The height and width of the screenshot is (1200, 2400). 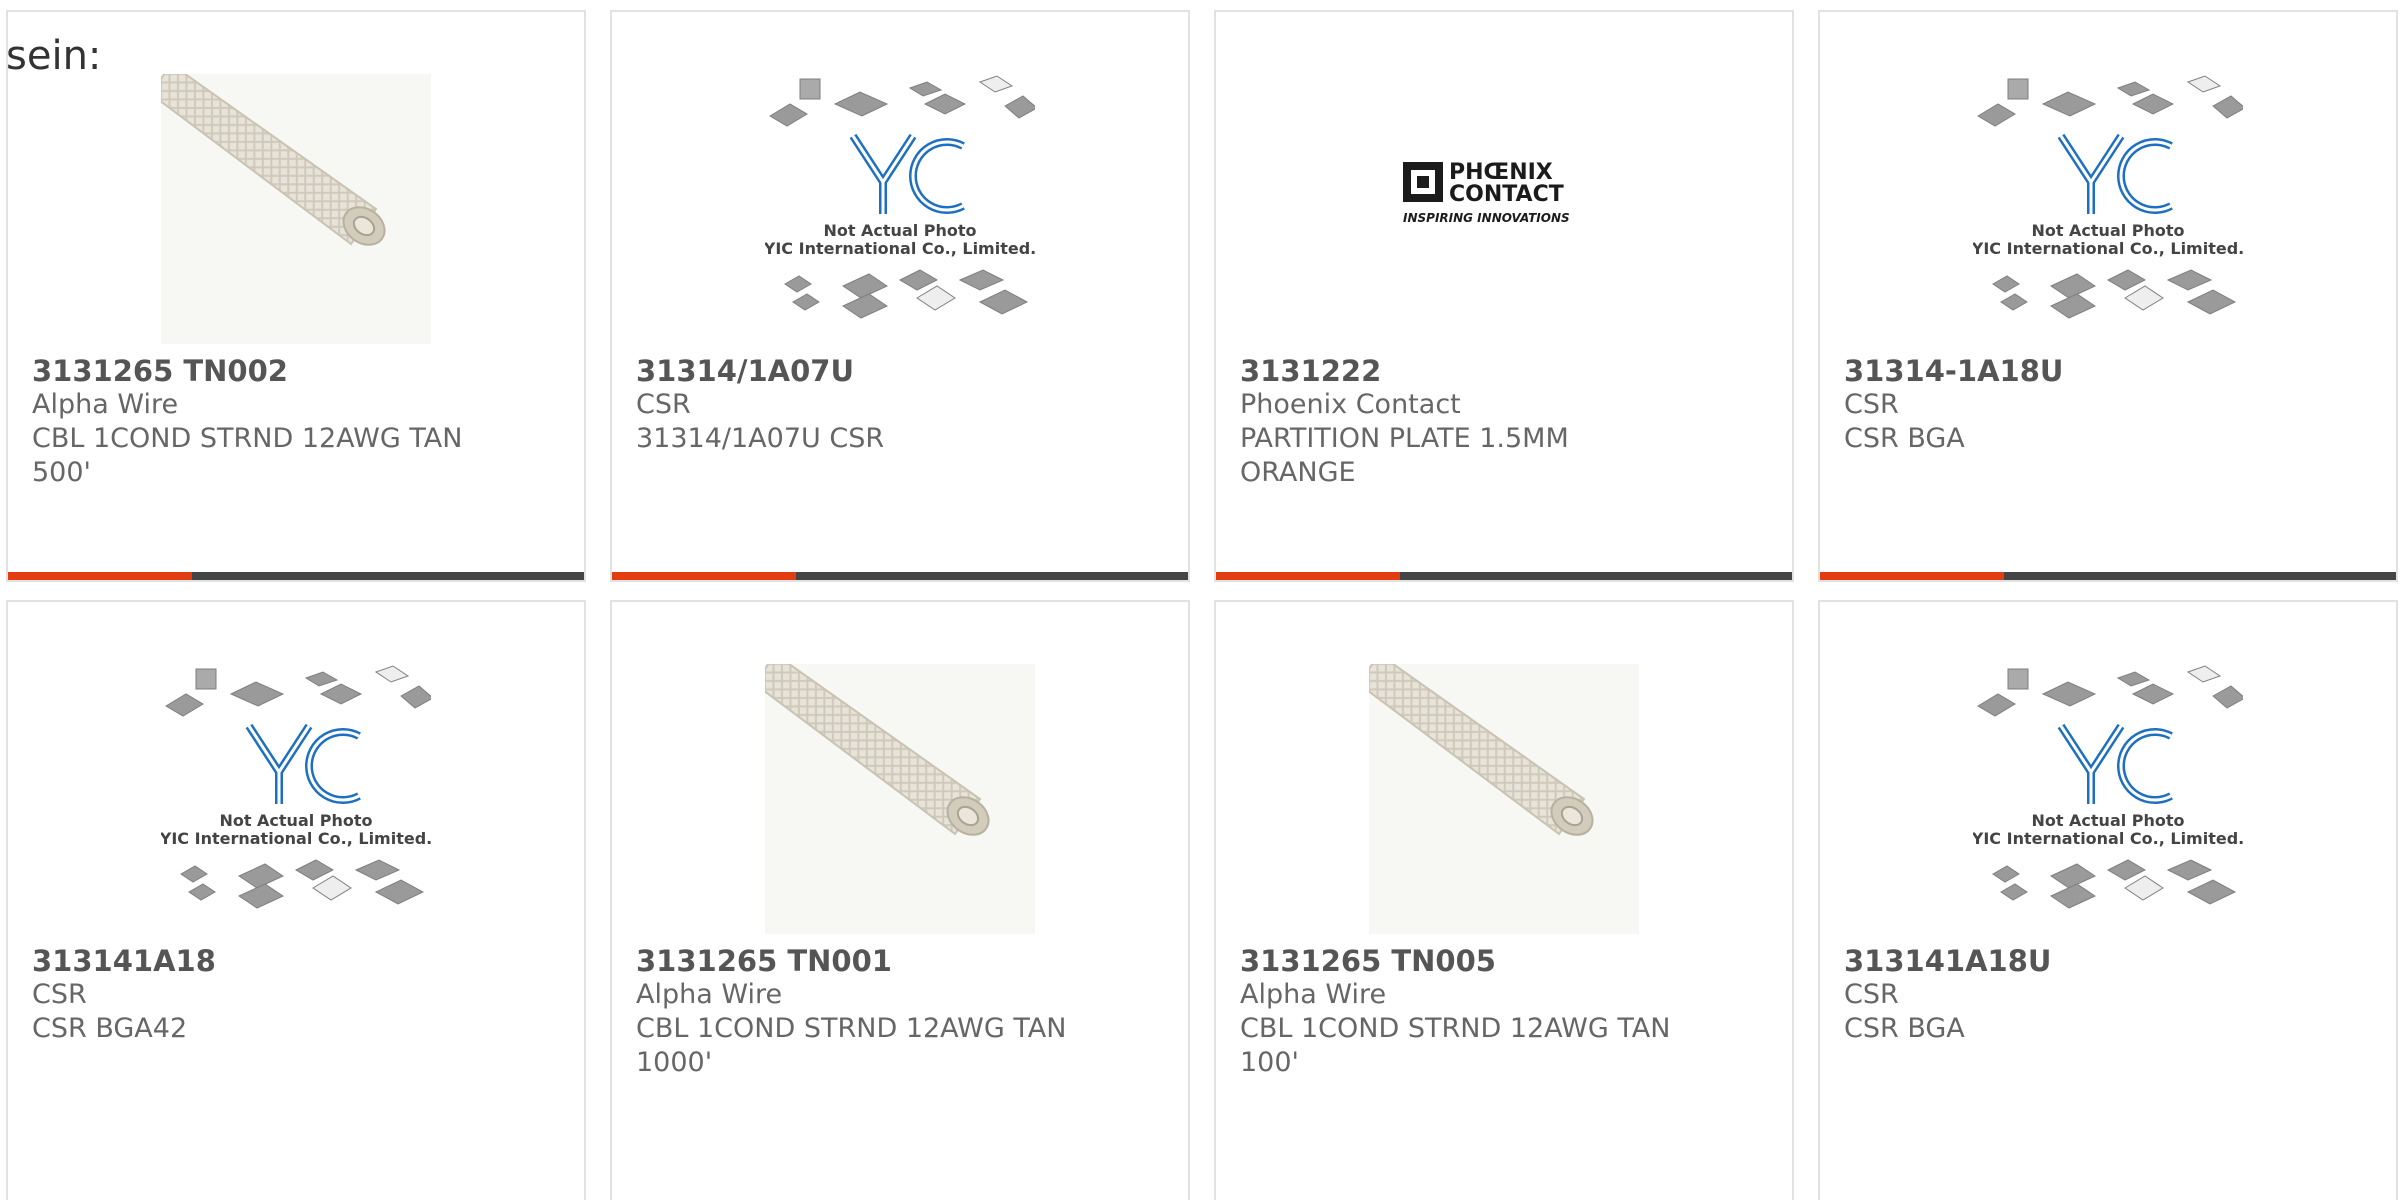 What do you see at coordinates (247, 455) in the screenshot?
I see `description: CBL 1COND STRND 12AWG TAN 500'` at bounding box center [247, 455].